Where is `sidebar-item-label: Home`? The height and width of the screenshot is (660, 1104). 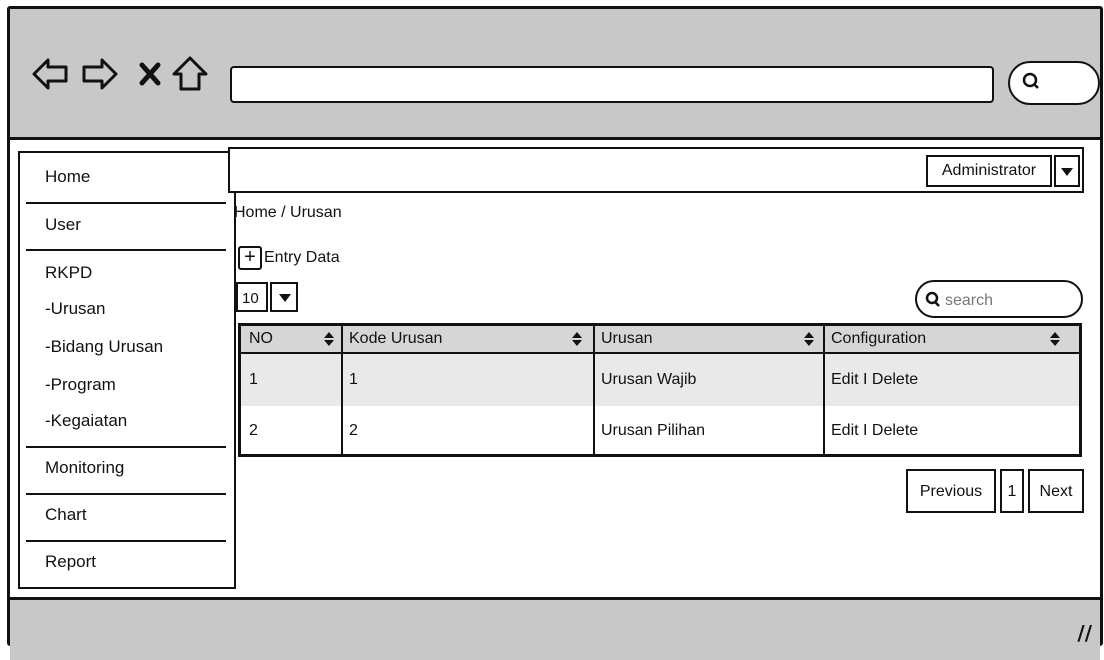 sidebar-item-label: Home is located at coordinates (68, 176).